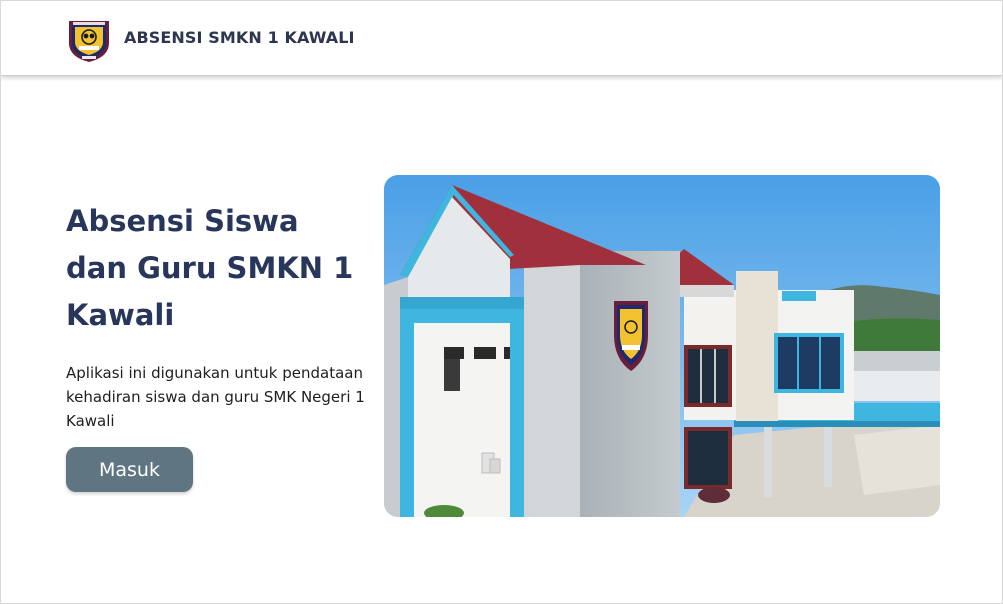 The image size is (1003, 604). What do you see at coordinates (129, 469) in the screenshot?
I see `login-button: Masuk` at bounding box center [129, 469].